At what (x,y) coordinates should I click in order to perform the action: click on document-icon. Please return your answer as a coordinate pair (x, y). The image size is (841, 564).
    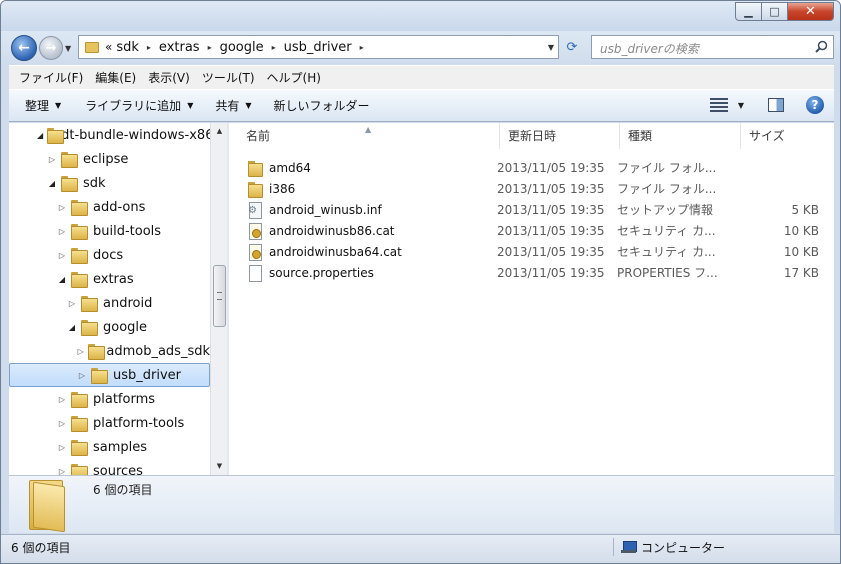
    Looking at the image, I should click on (255, 273).